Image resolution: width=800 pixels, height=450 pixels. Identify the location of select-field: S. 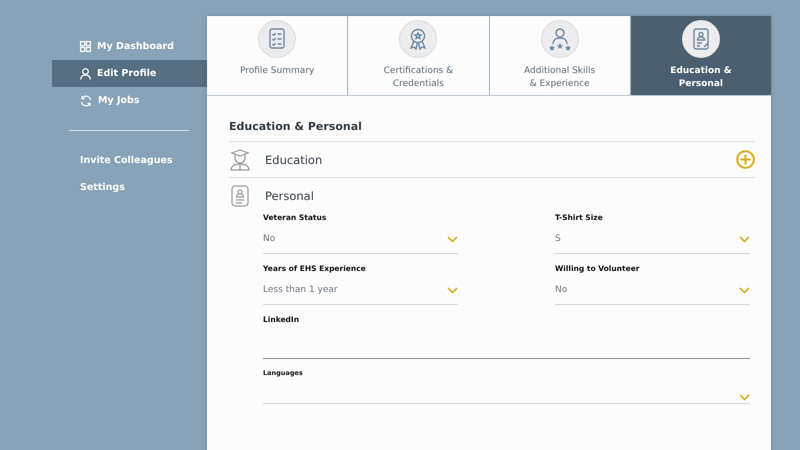
(652, 239).